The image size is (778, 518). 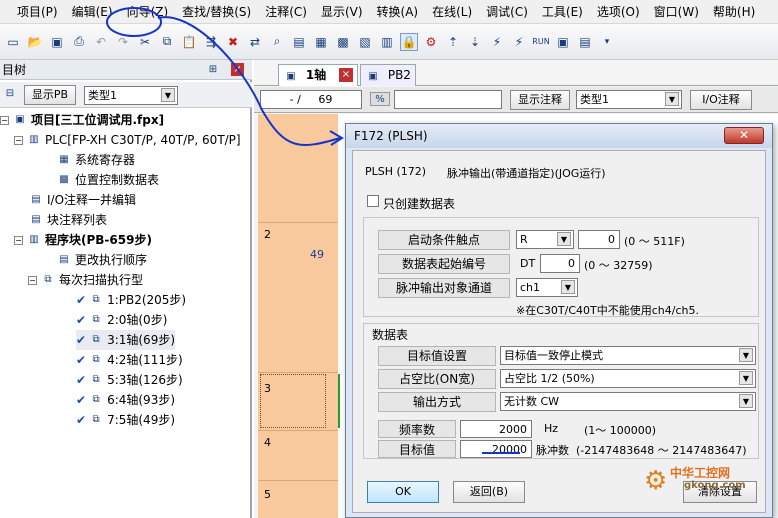 I want to click on annotation-arrow, so click(x=249, y=81).